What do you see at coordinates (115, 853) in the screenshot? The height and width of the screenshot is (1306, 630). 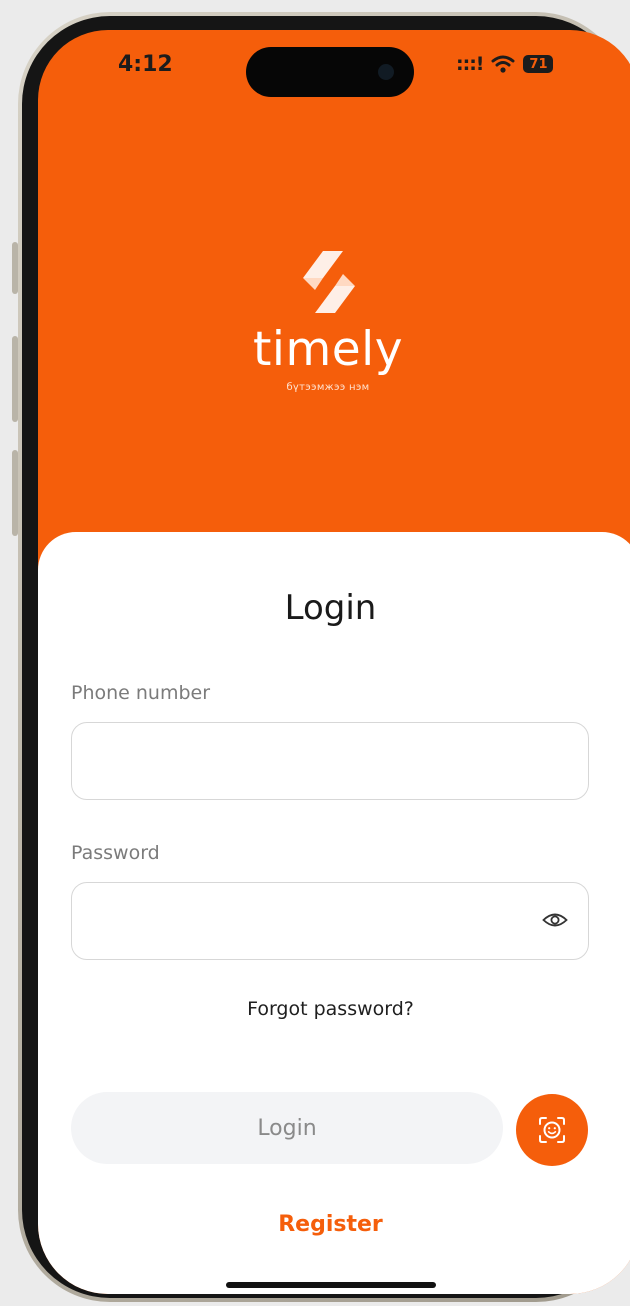 I see `password-label: Password` at bounding box center [115, 853].